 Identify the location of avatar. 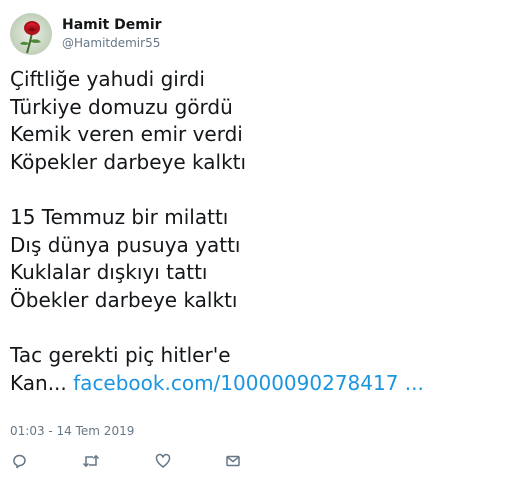
(31, 34).